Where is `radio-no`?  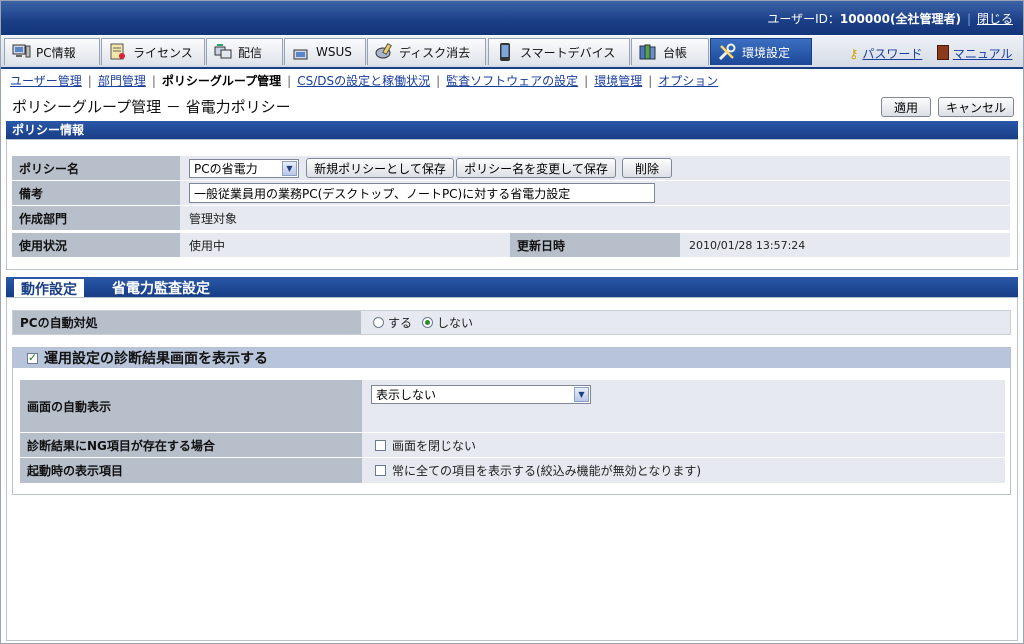 radio-no is located at coordinates (428, 322).